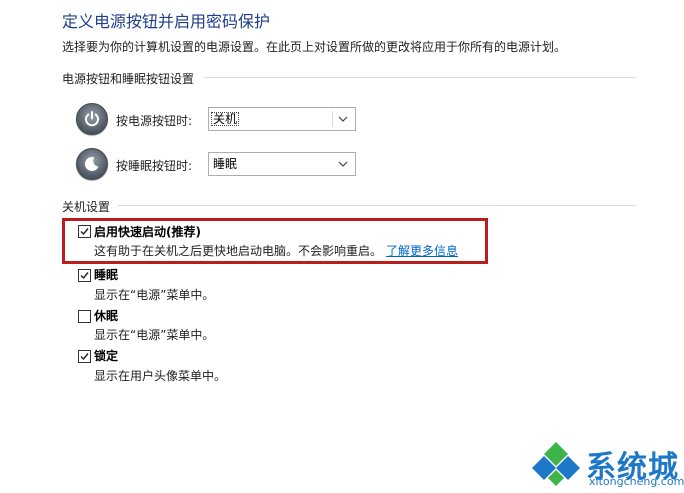 The height and width of the screenshot is (493, 684). What do you see at coordinates (332, 119) in the screenshot?
I see `dropdown-separator` at bounding box center [332, 119].